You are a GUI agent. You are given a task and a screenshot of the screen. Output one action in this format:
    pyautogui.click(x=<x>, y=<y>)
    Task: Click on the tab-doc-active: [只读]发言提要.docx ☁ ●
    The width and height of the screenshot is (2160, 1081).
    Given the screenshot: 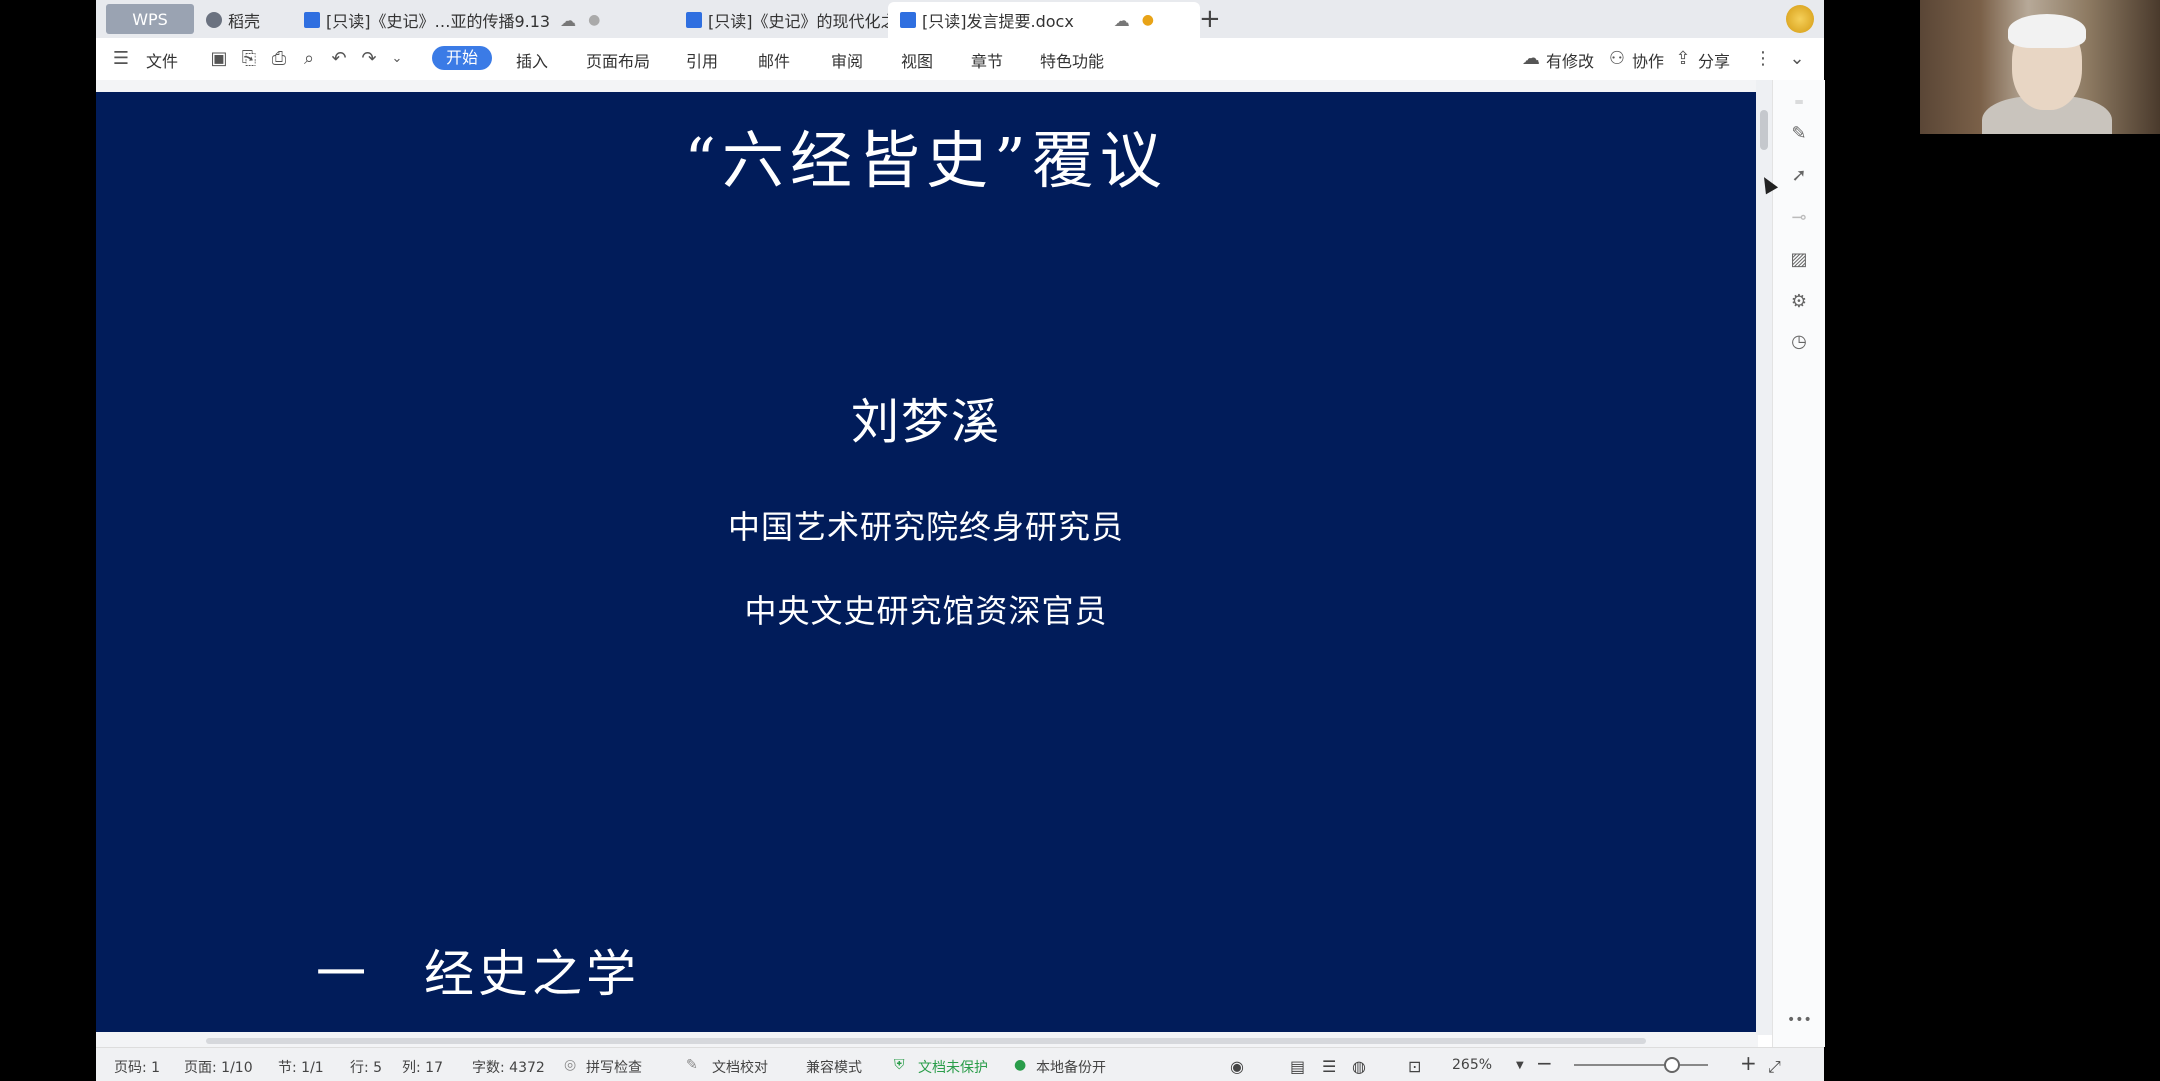 What is the action you would take?
    pyautogui.click(x=1044, y=20)
    